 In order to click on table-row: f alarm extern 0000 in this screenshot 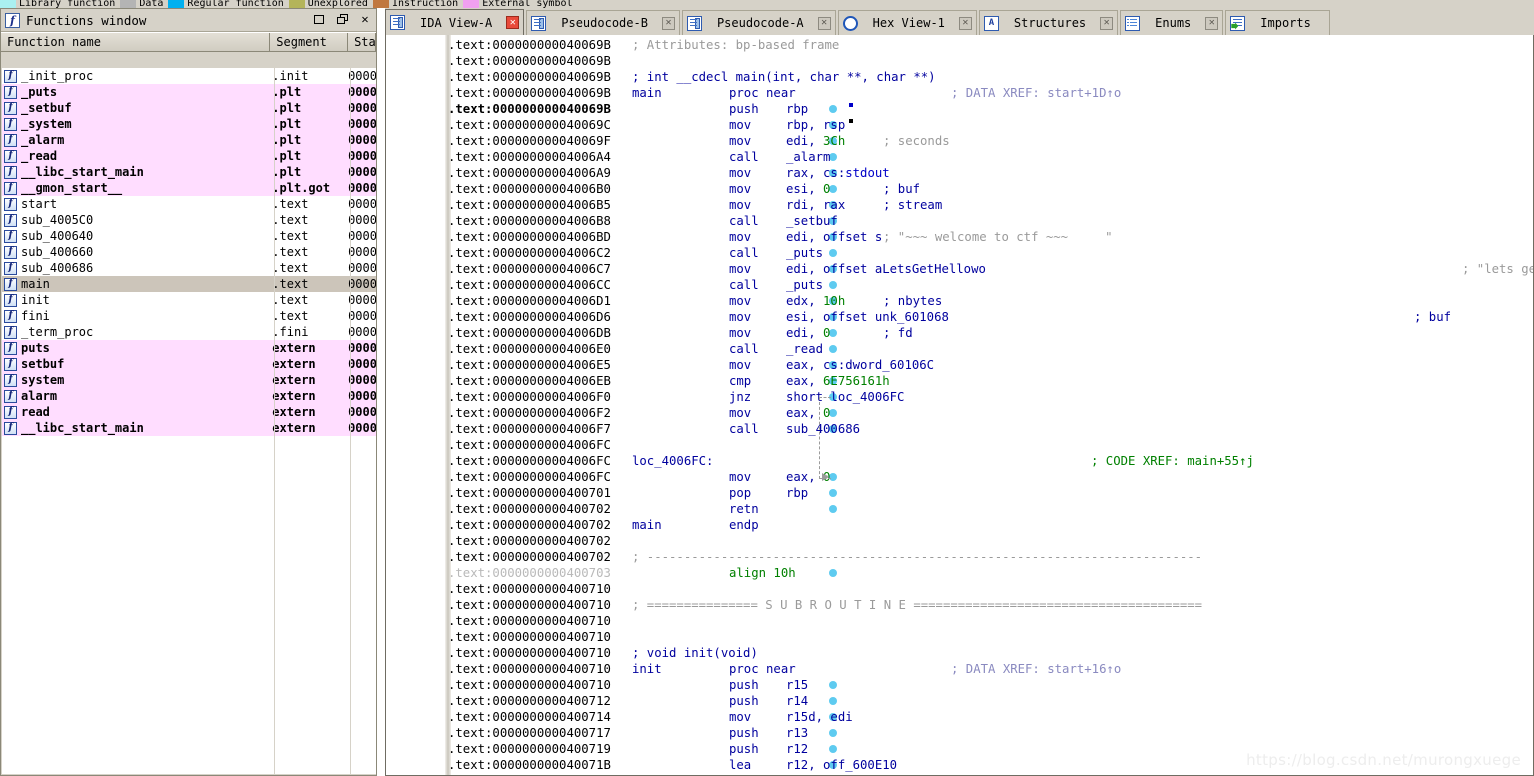, I will do `click(189, 396)`.